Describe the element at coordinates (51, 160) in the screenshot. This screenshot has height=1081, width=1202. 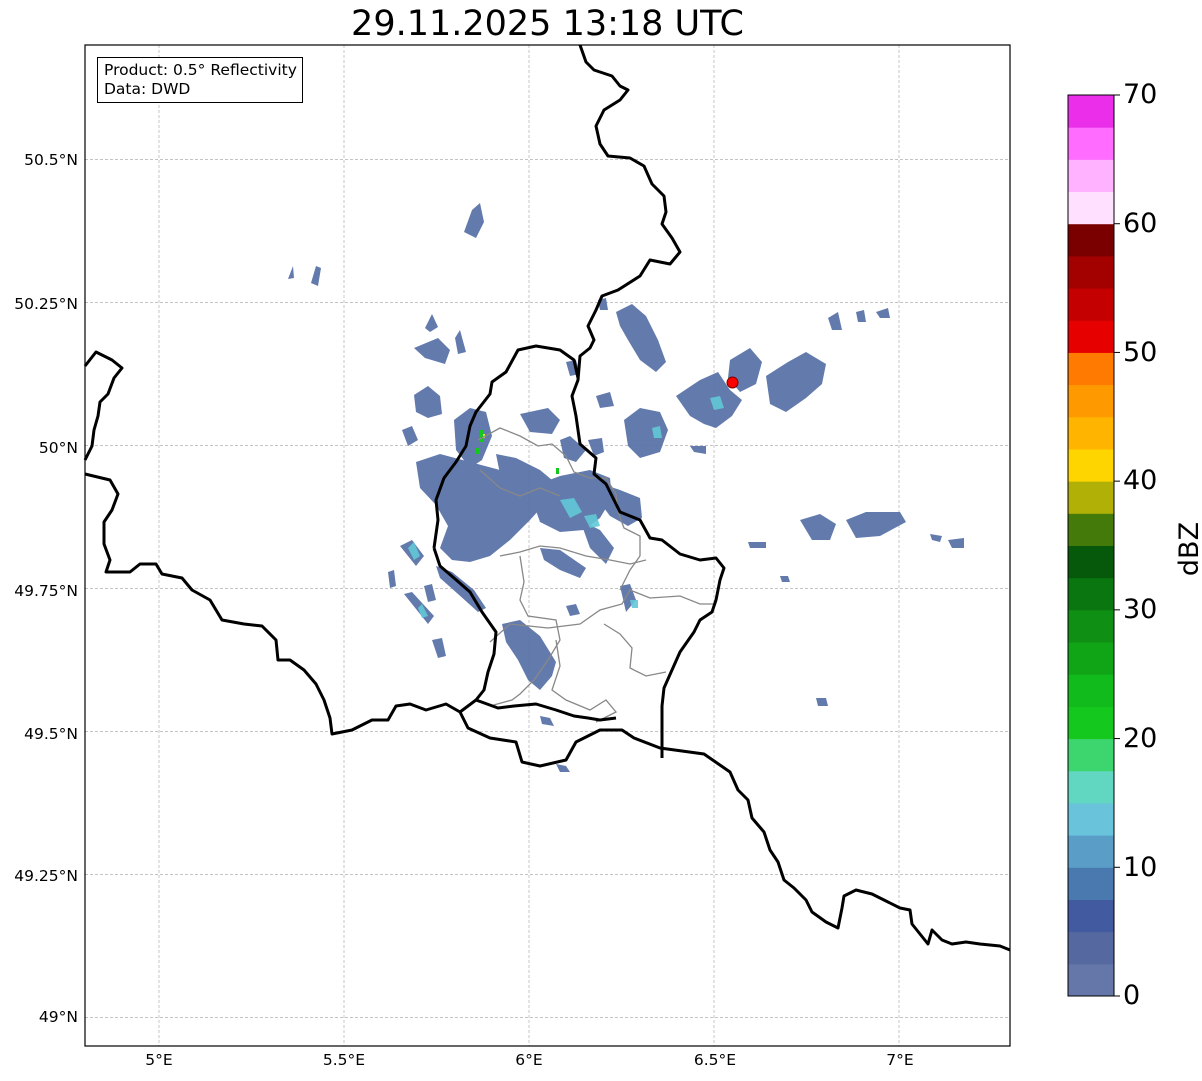
I see `lat-tick-label: 50.5°N` at that location.